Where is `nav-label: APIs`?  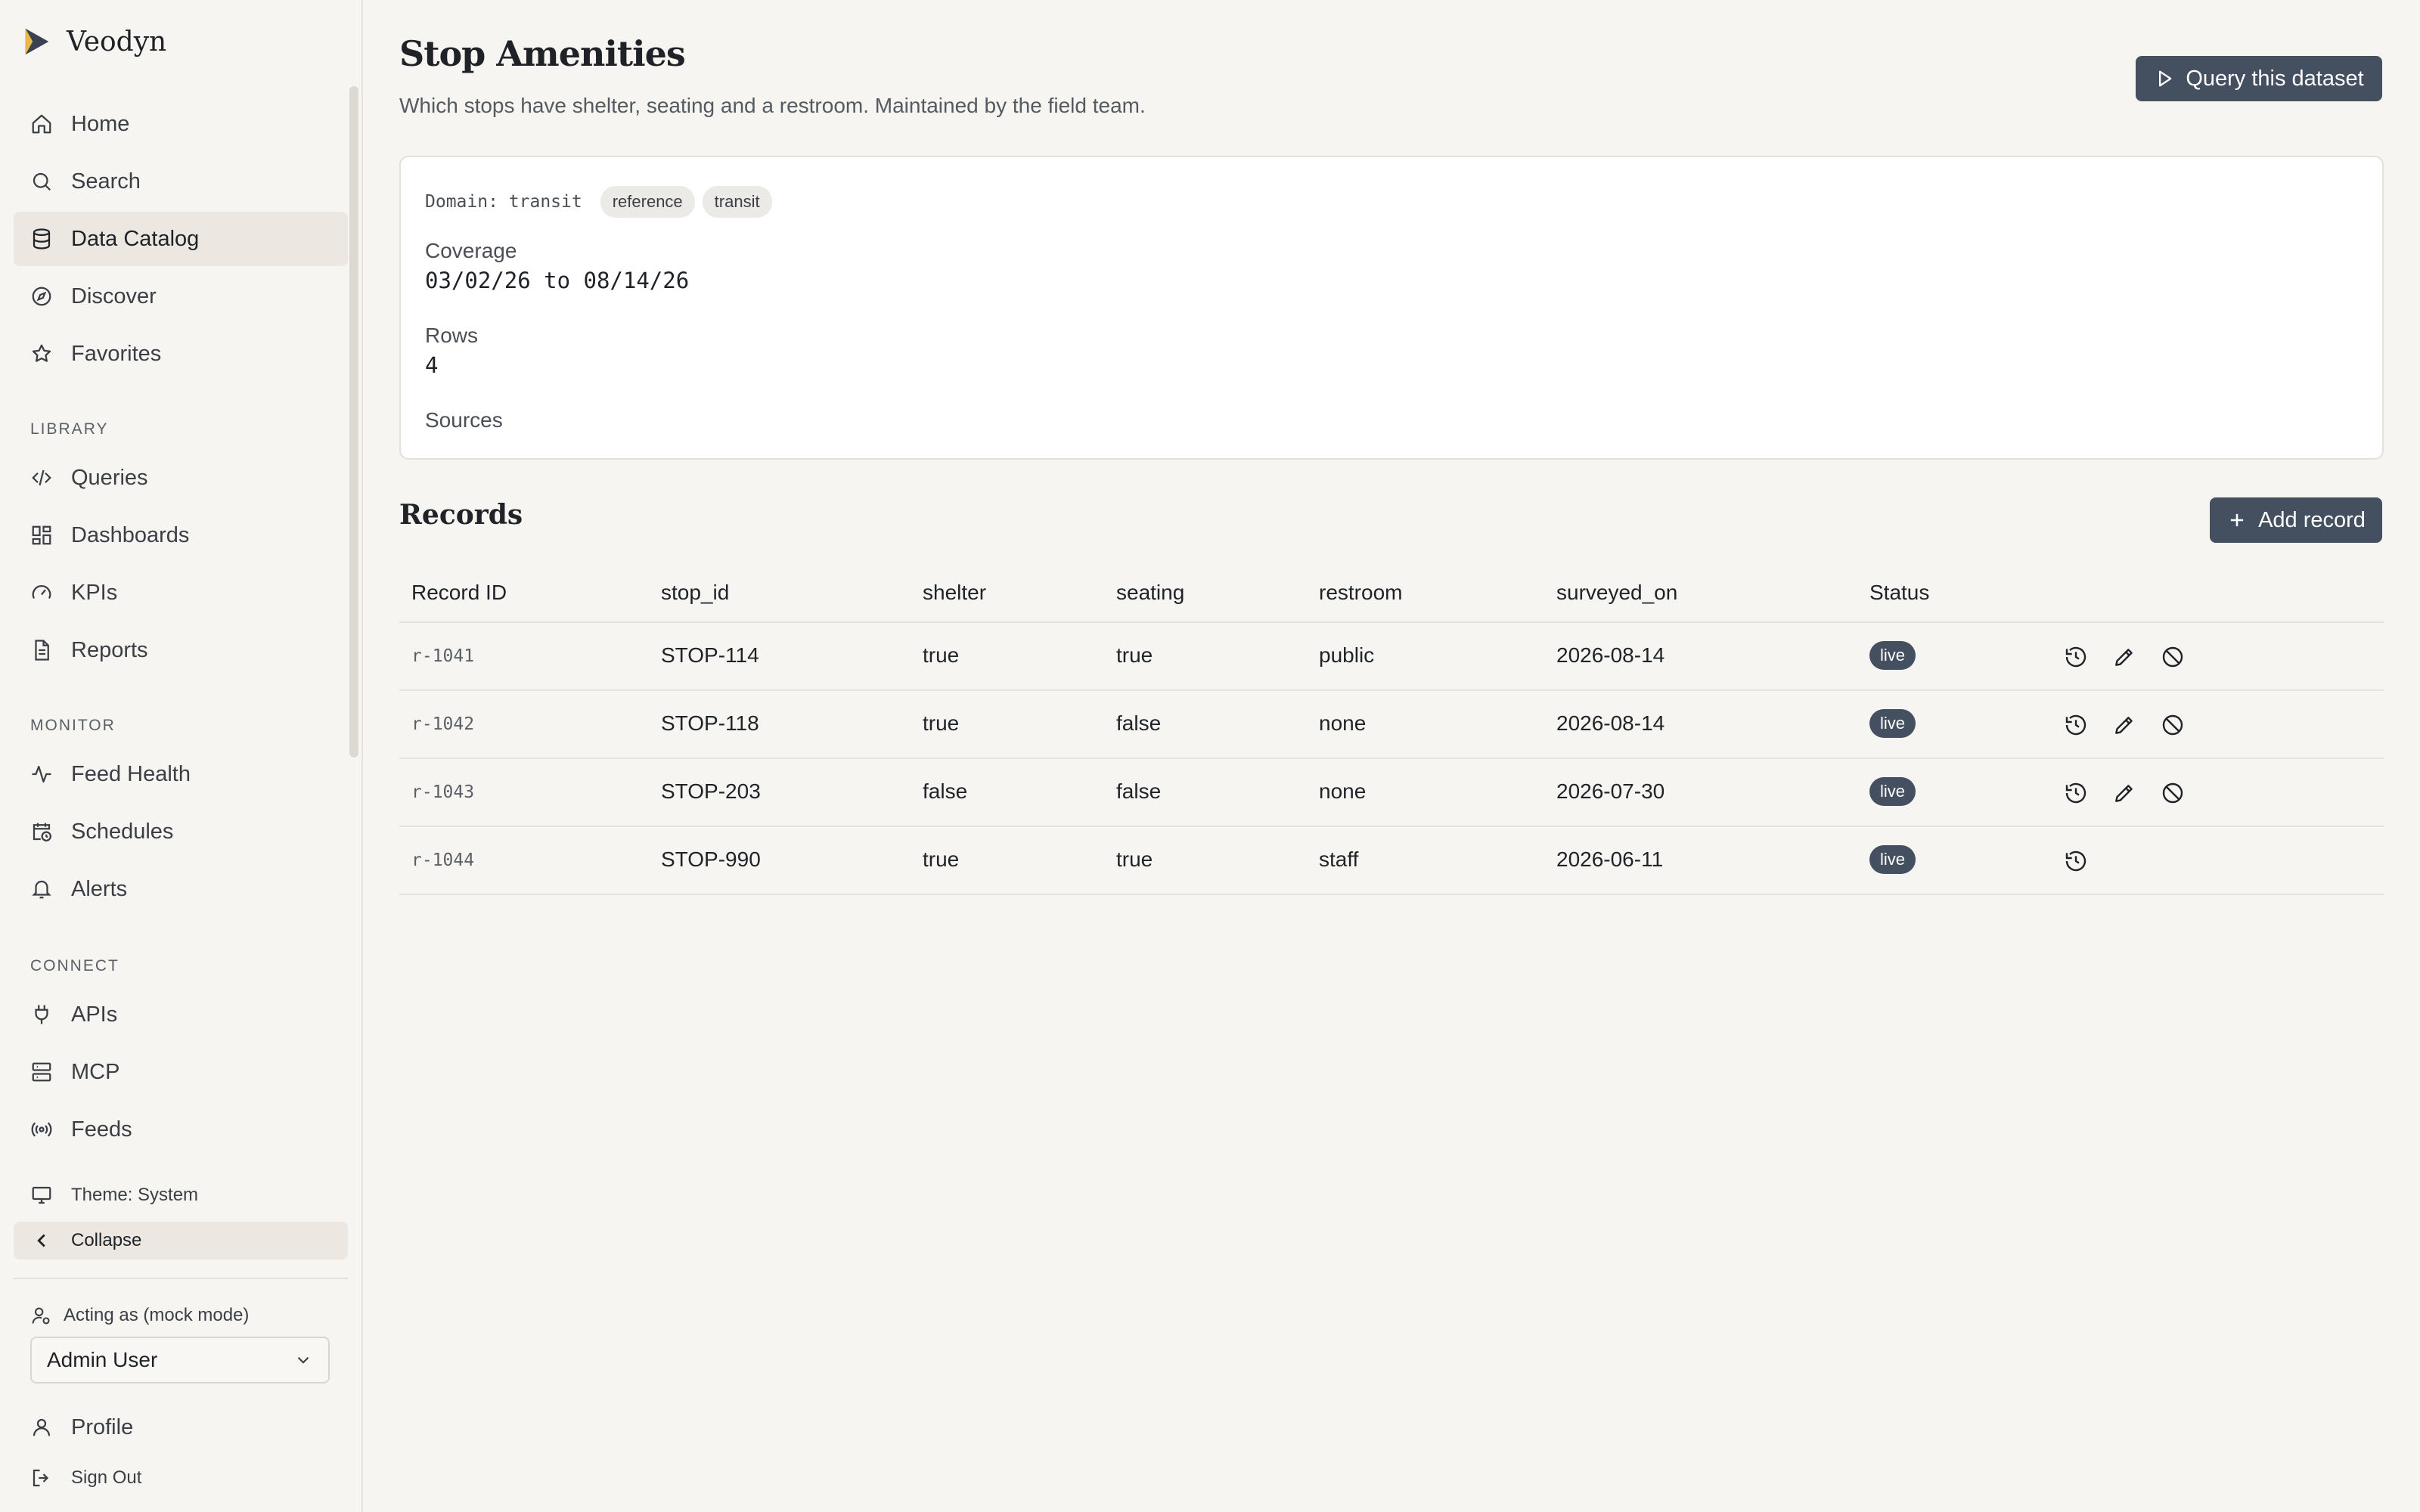
nav-label: APIs is located at coordinates (94, 1015).